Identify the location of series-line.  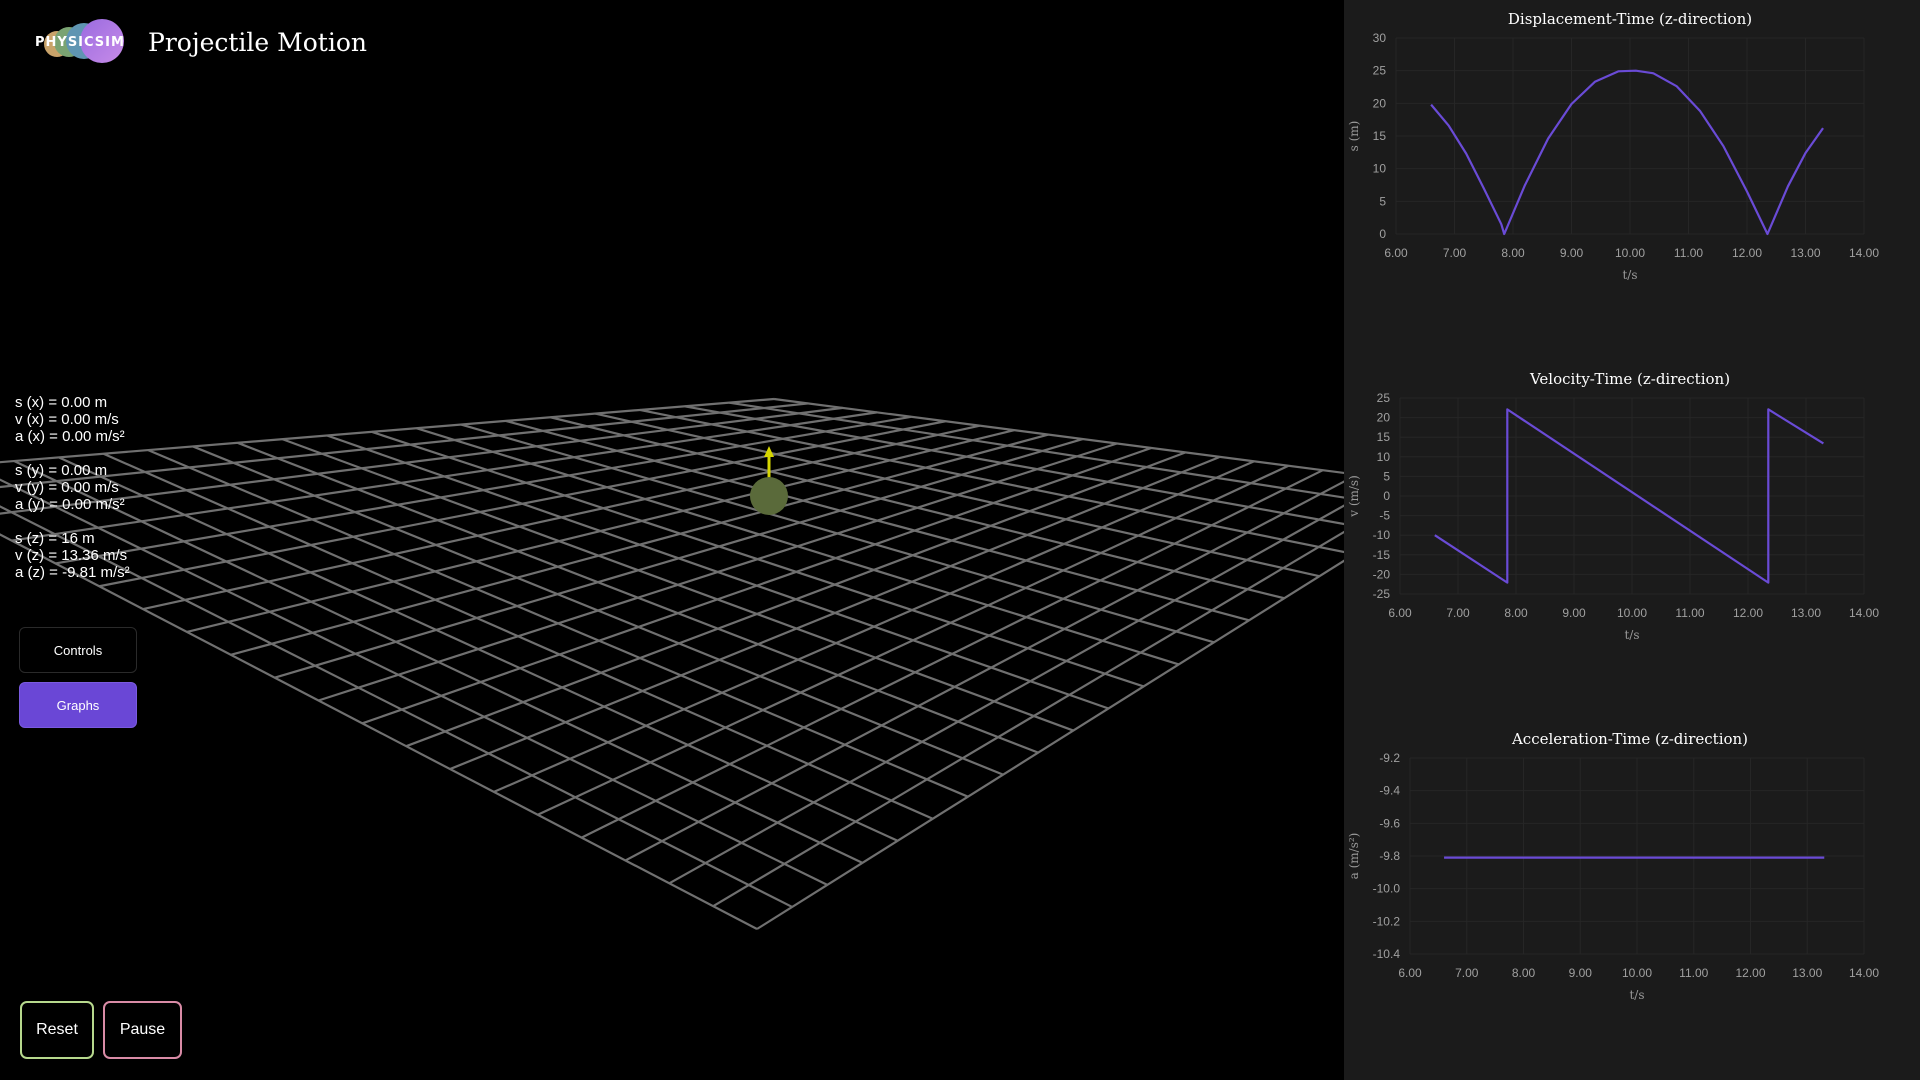
(1627, 152).